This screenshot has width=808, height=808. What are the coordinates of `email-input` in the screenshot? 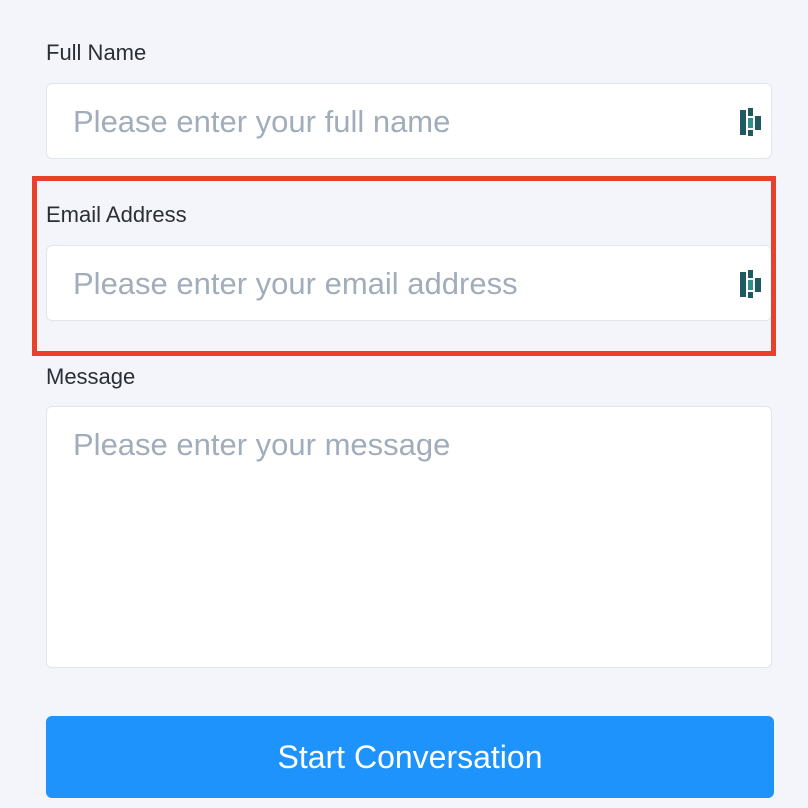 It's located at (393, 284).